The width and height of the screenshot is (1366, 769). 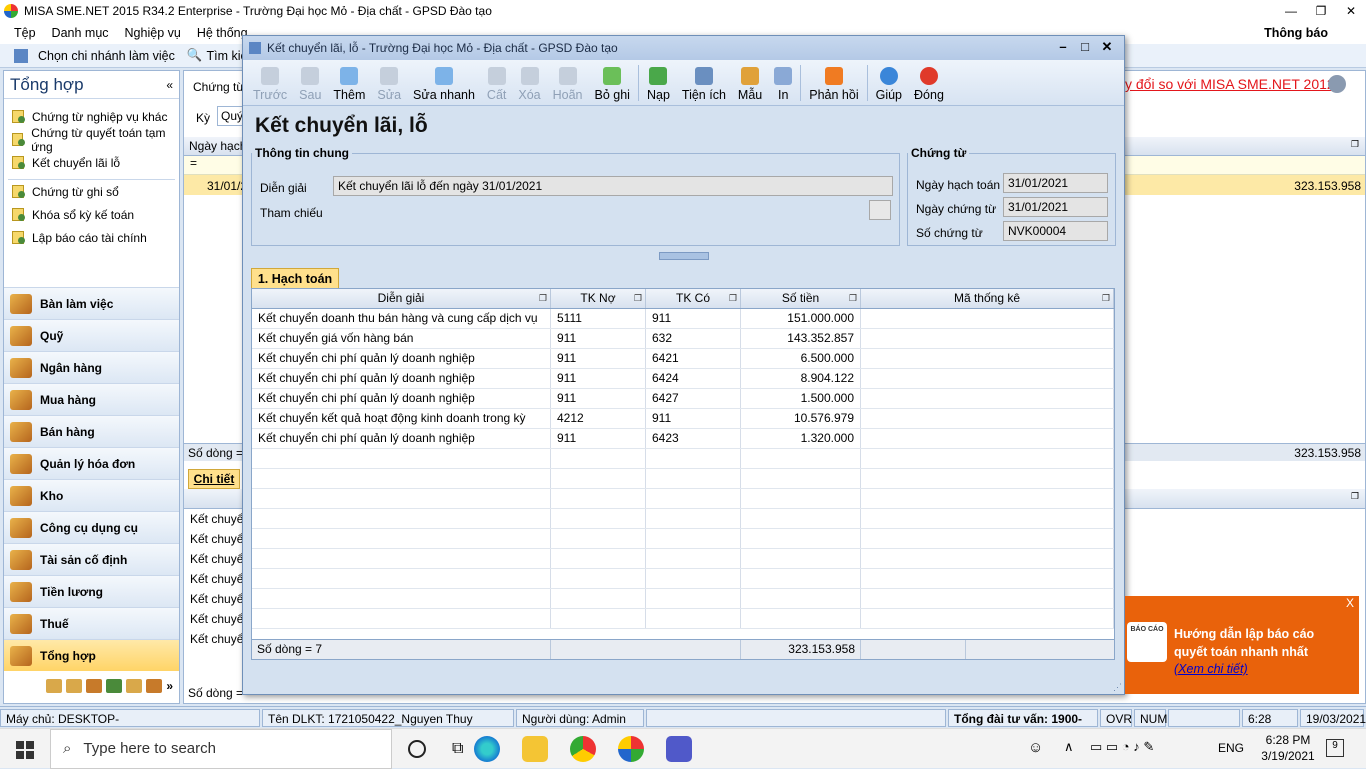 I want to click on dialog-close-button: ✕, so click(x=1107, y=47).